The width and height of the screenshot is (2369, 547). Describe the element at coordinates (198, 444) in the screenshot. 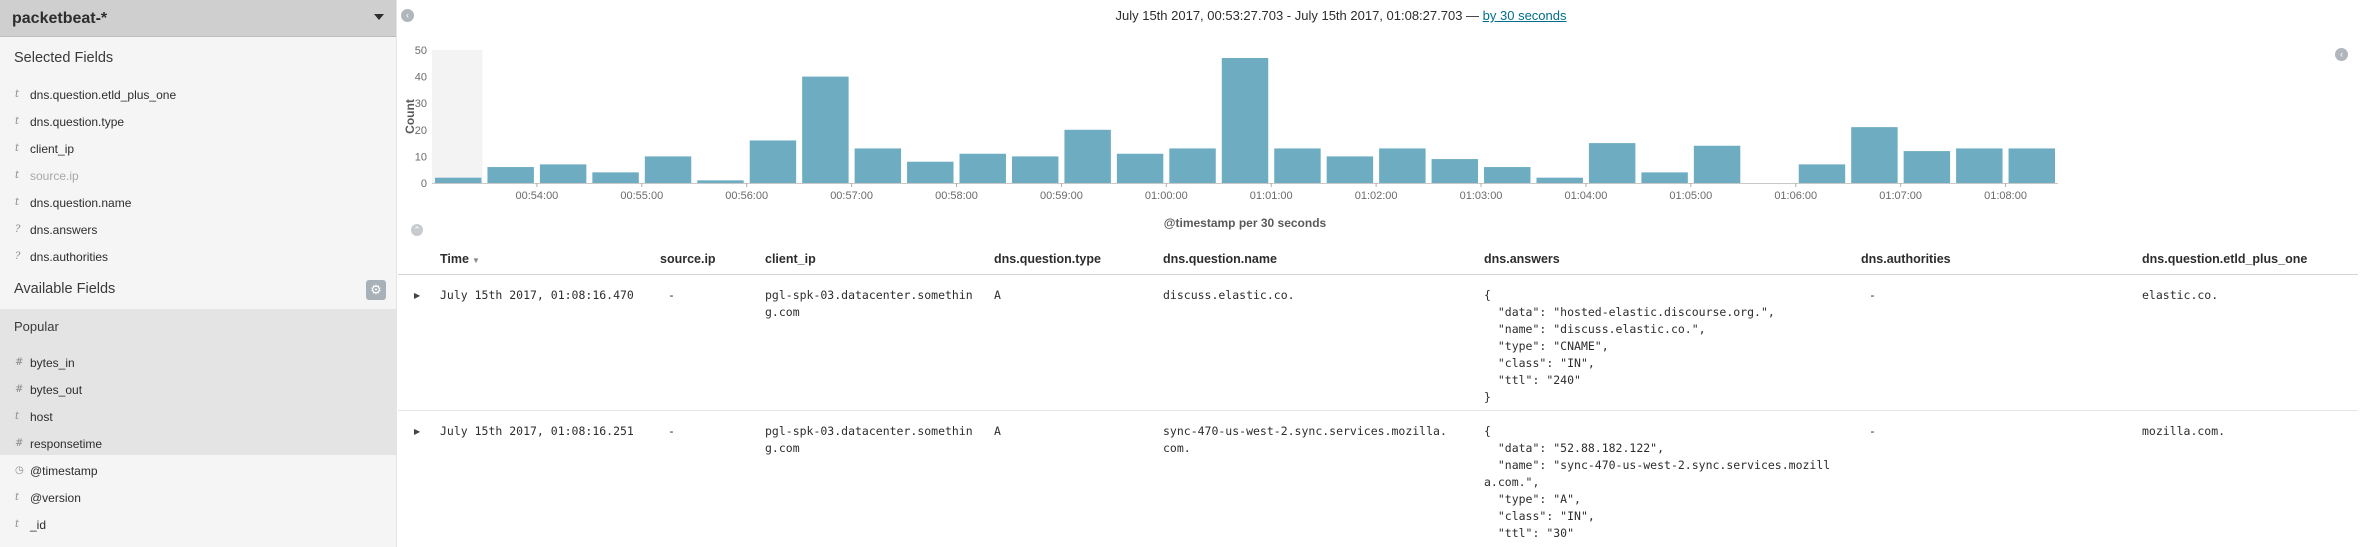

I see `field-responsetime: # responsetime` at that location.